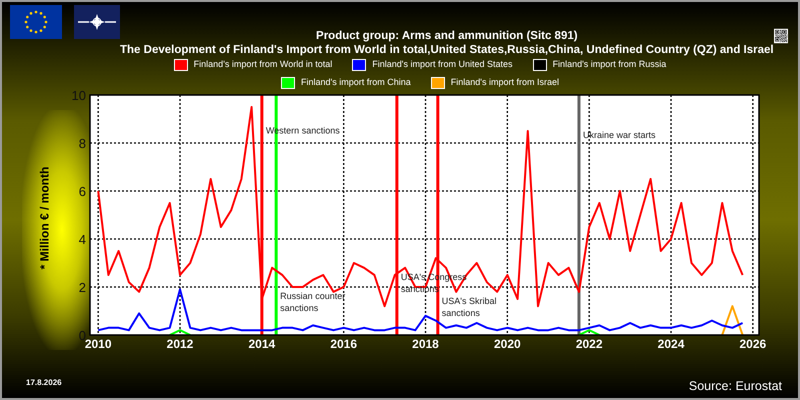 This screenshot has width=800, height=400. Describe the element at coordinates (98, 344) in the screenshot. I see `x-tick-label: 2010` at that location.